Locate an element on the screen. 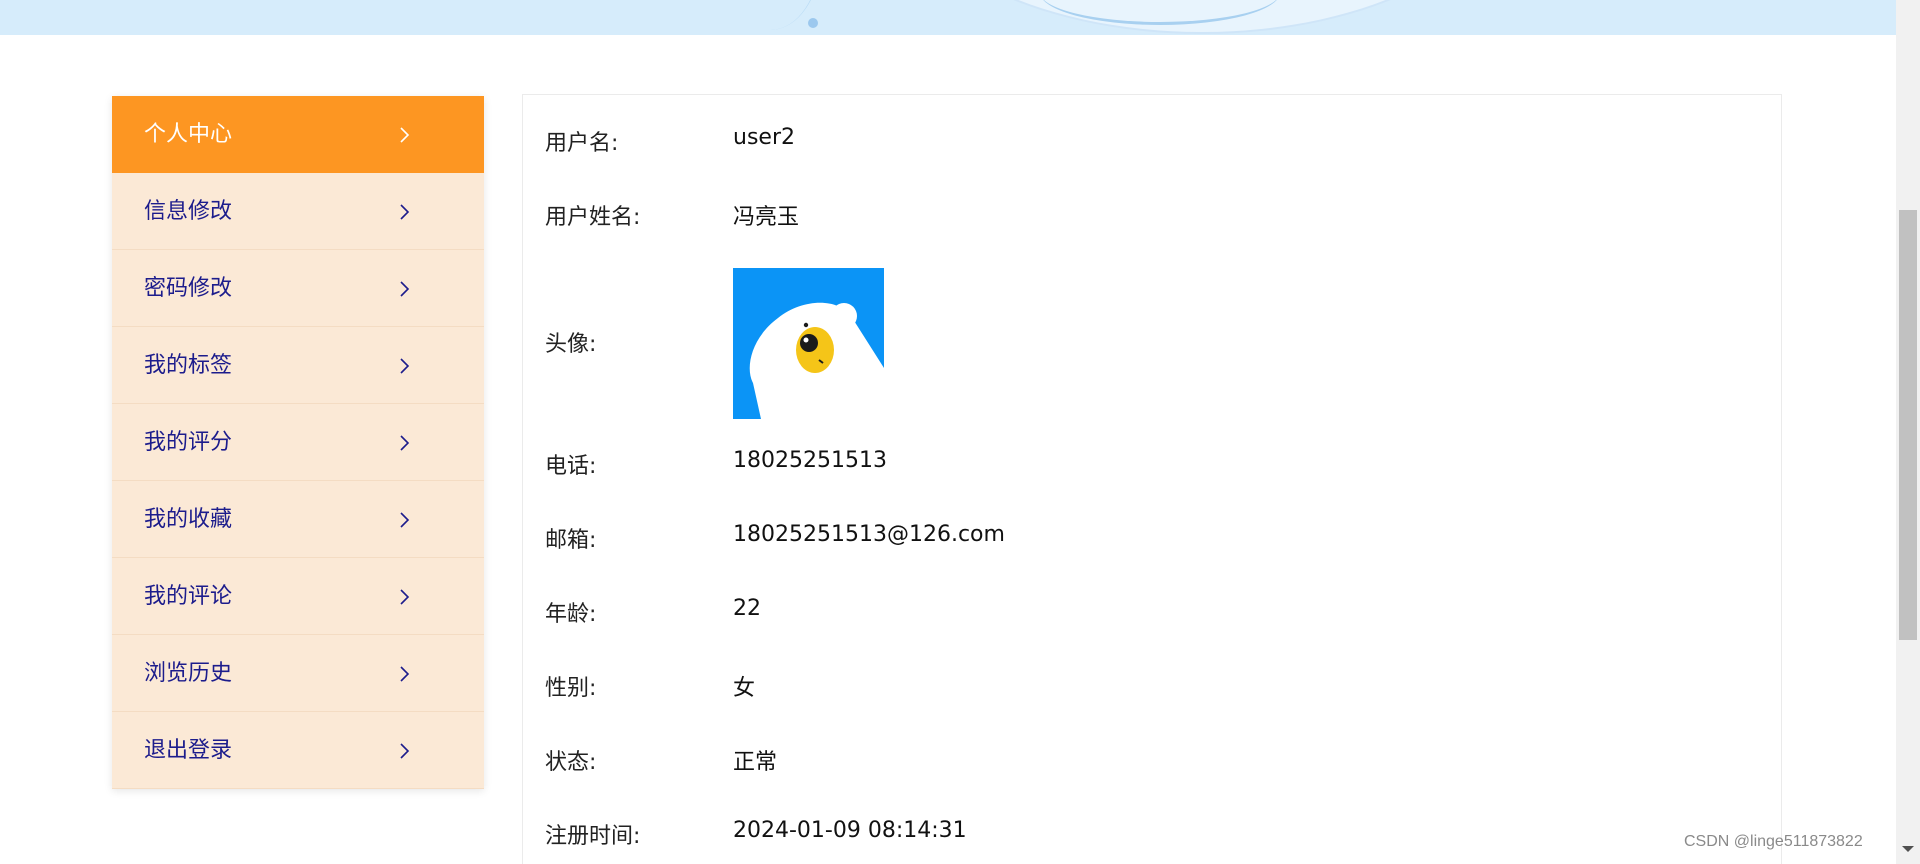 This screenshot has width=1920, height=864. sidebar-item-browse-history: 浏览历史 is located at coordinates (298, 673).